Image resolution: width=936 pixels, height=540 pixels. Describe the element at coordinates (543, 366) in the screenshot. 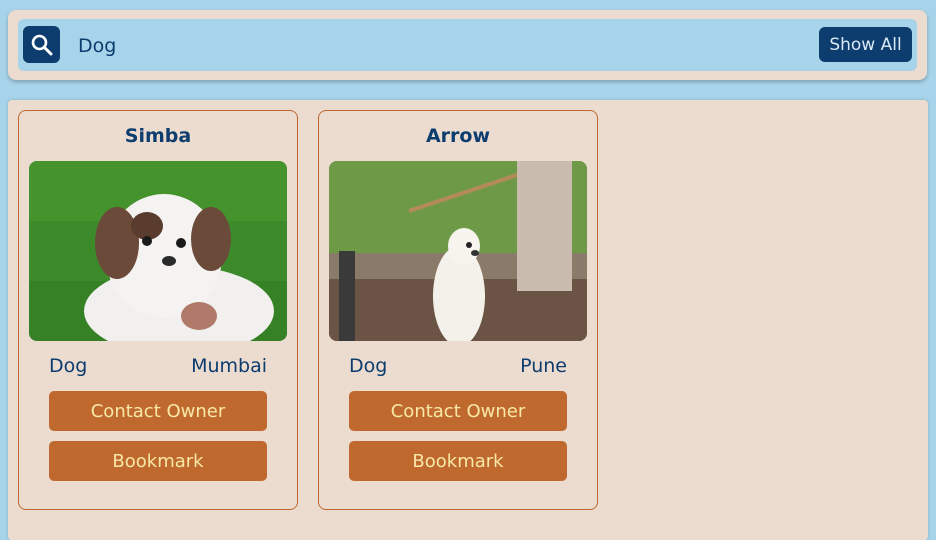

I see `pet-city: Pune` at that location.